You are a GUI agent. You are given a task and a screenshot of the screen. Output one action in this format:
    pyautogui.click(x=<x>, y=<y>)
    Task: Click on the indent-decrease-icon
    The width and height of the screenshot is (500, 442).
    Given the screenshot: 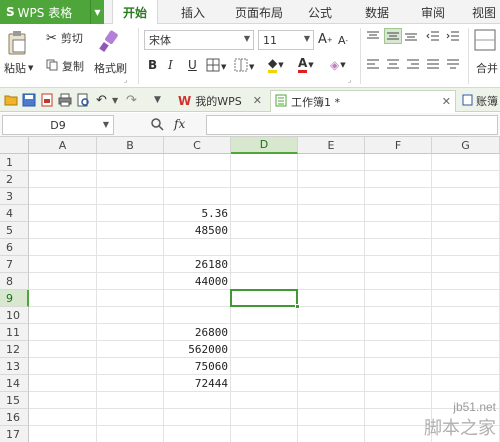 What is the action you would take?
    pyautogui.click(x=433, y=36)
    